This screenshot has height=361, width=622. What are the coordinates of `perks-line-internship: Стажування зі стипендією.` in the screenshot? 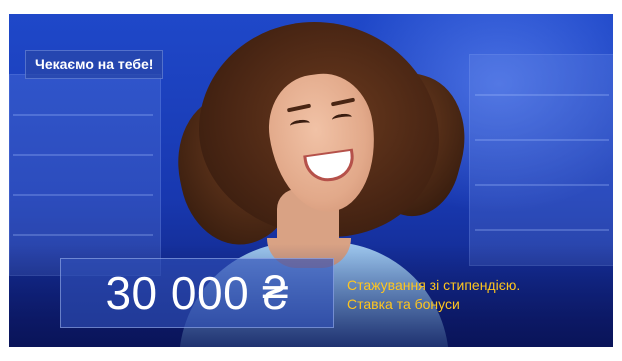 It's located at (434, 285).